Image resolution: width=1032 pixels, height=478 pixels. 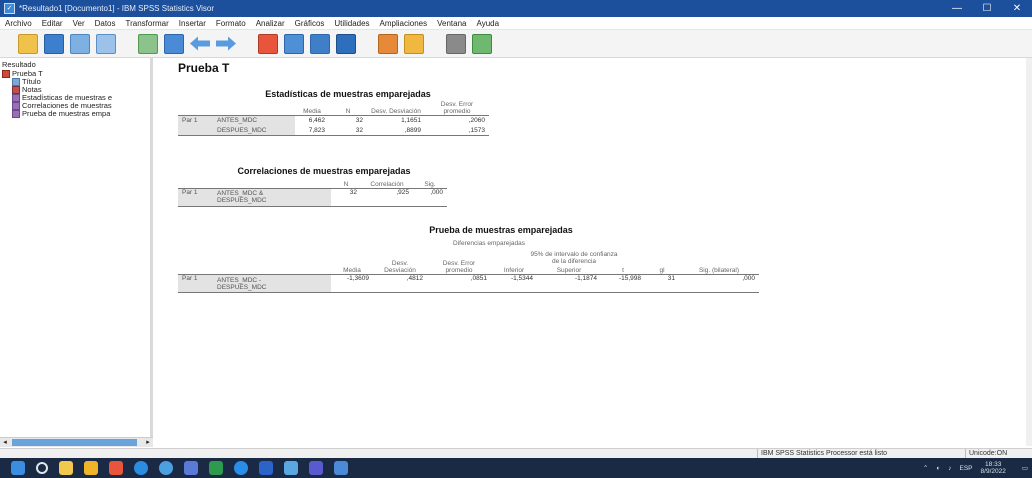 I want to click on undo-icon, so click(x=200, y=43).